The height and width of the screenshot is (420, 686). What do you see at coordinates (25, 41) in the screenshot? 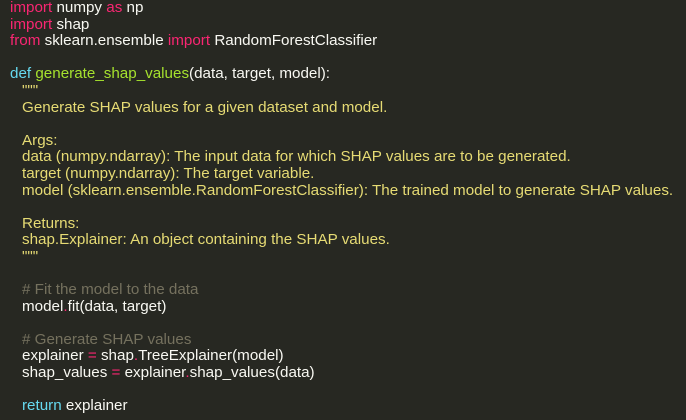
I see `keyword-from: from` at bounding box center [25, 41].